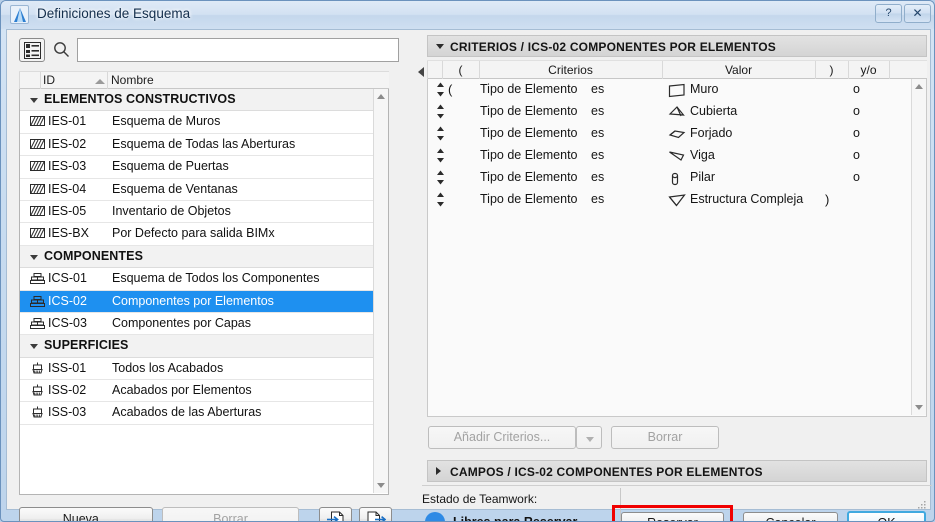 The image size is (935, 522). I want to click on criteria-open-paren: (, so click(450, 89).